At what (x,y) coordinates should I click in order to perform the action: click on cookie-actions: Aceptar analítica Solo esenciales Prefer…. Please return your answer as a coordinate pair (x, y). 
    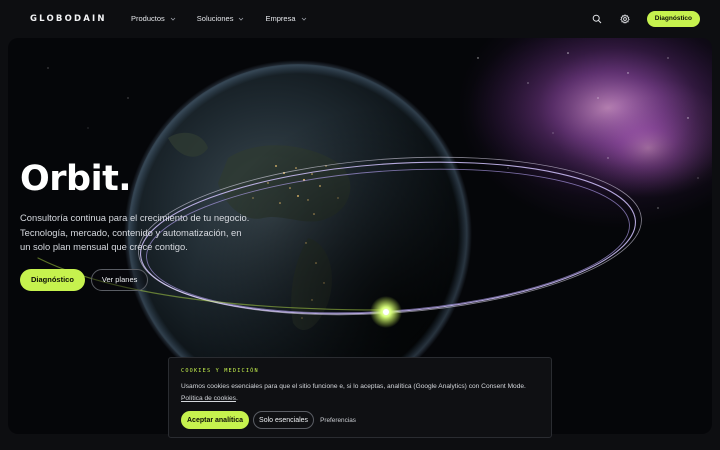
    Looking at the image, I should click on (360, 420).